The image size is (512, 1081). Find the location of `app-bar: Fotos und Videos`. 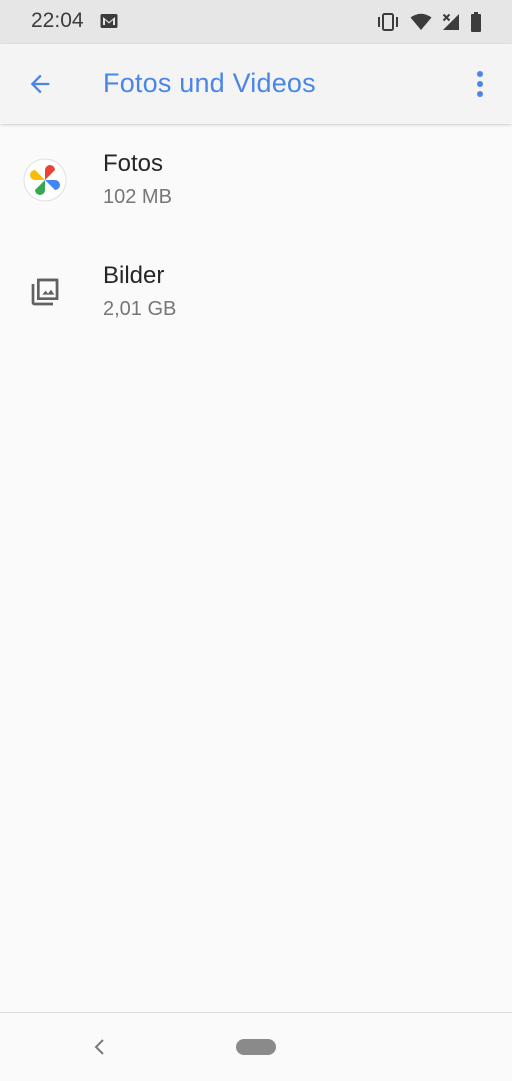

app-bar: Fotos und Videos is located at coordinates (256, 84).